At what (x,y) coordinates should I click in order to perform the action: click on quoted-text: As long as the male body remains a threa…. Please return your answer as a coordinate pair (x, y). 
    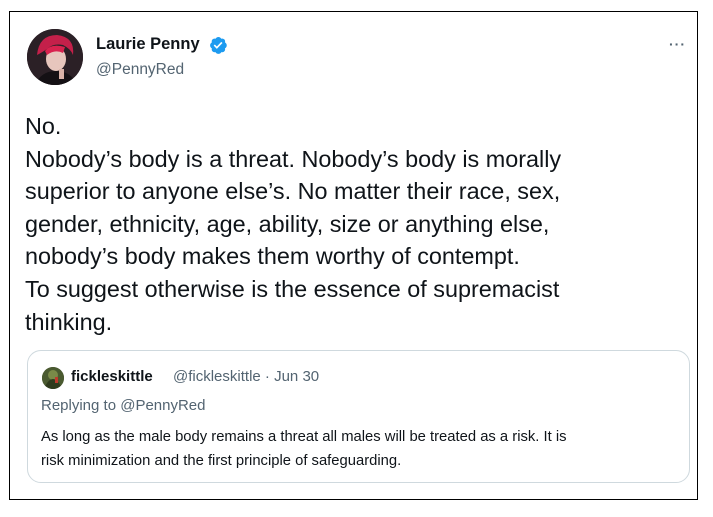
    Looking at the image, I should click on (361, 449).